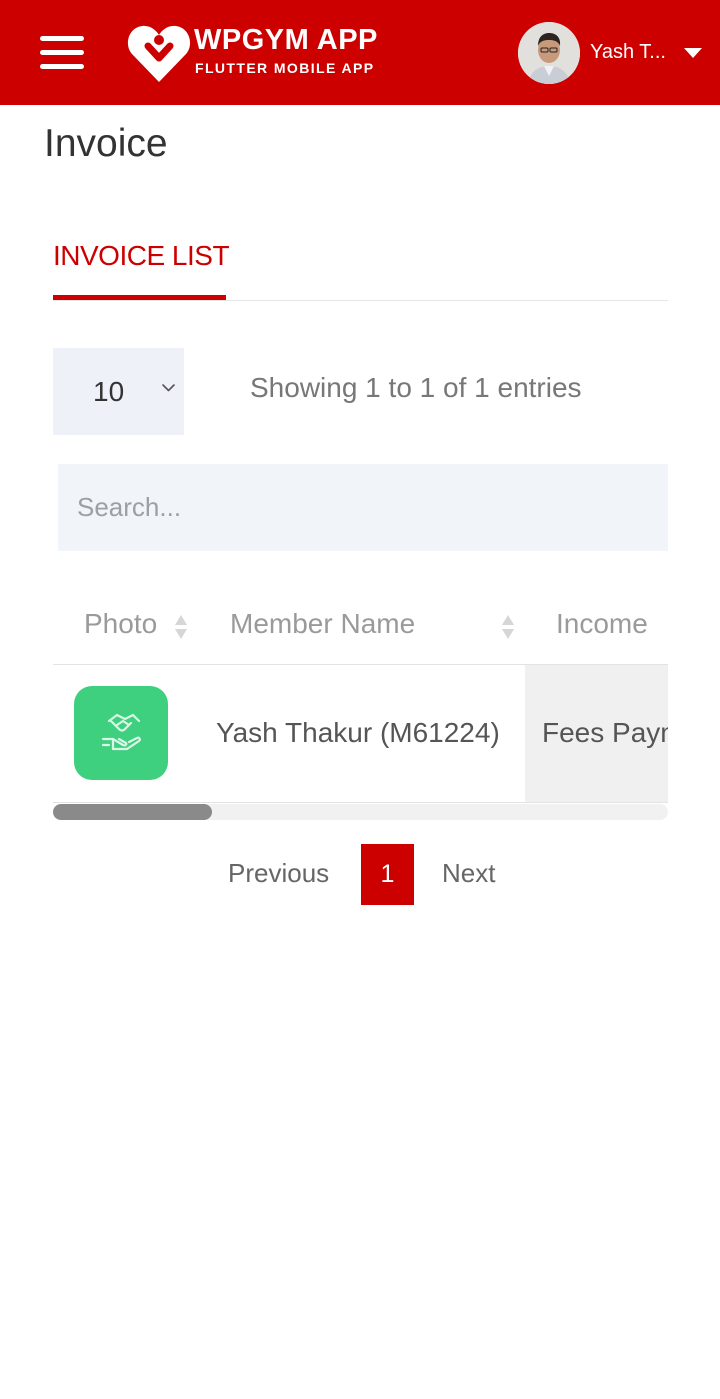  What do you see at coordinates (602, 624) in the screenshot?
I see `column-header-income: Income` at bounding box center [602, 624].